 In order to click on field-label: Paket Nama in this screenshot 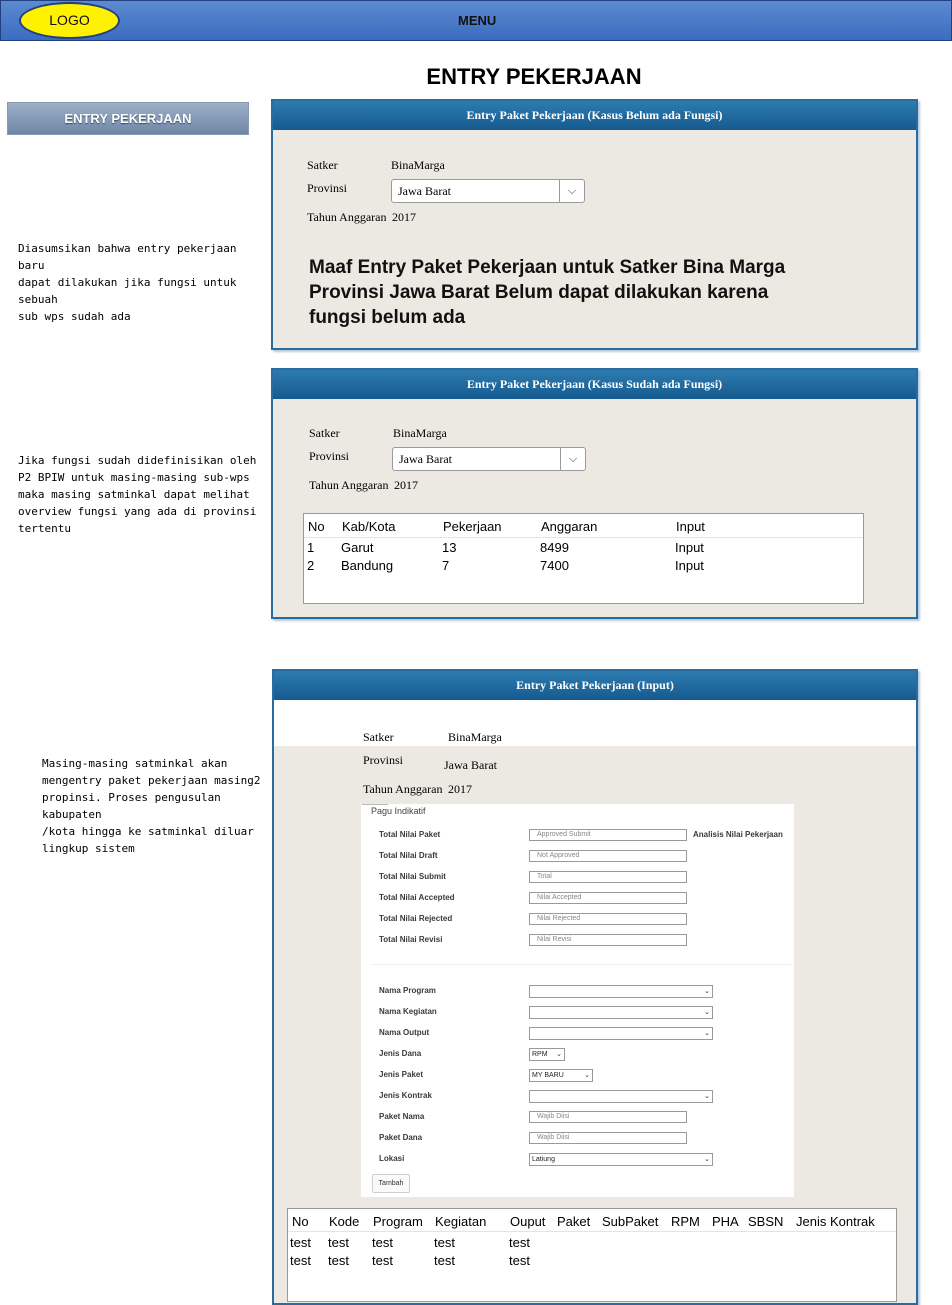, I will do `click(402, 1116)`.